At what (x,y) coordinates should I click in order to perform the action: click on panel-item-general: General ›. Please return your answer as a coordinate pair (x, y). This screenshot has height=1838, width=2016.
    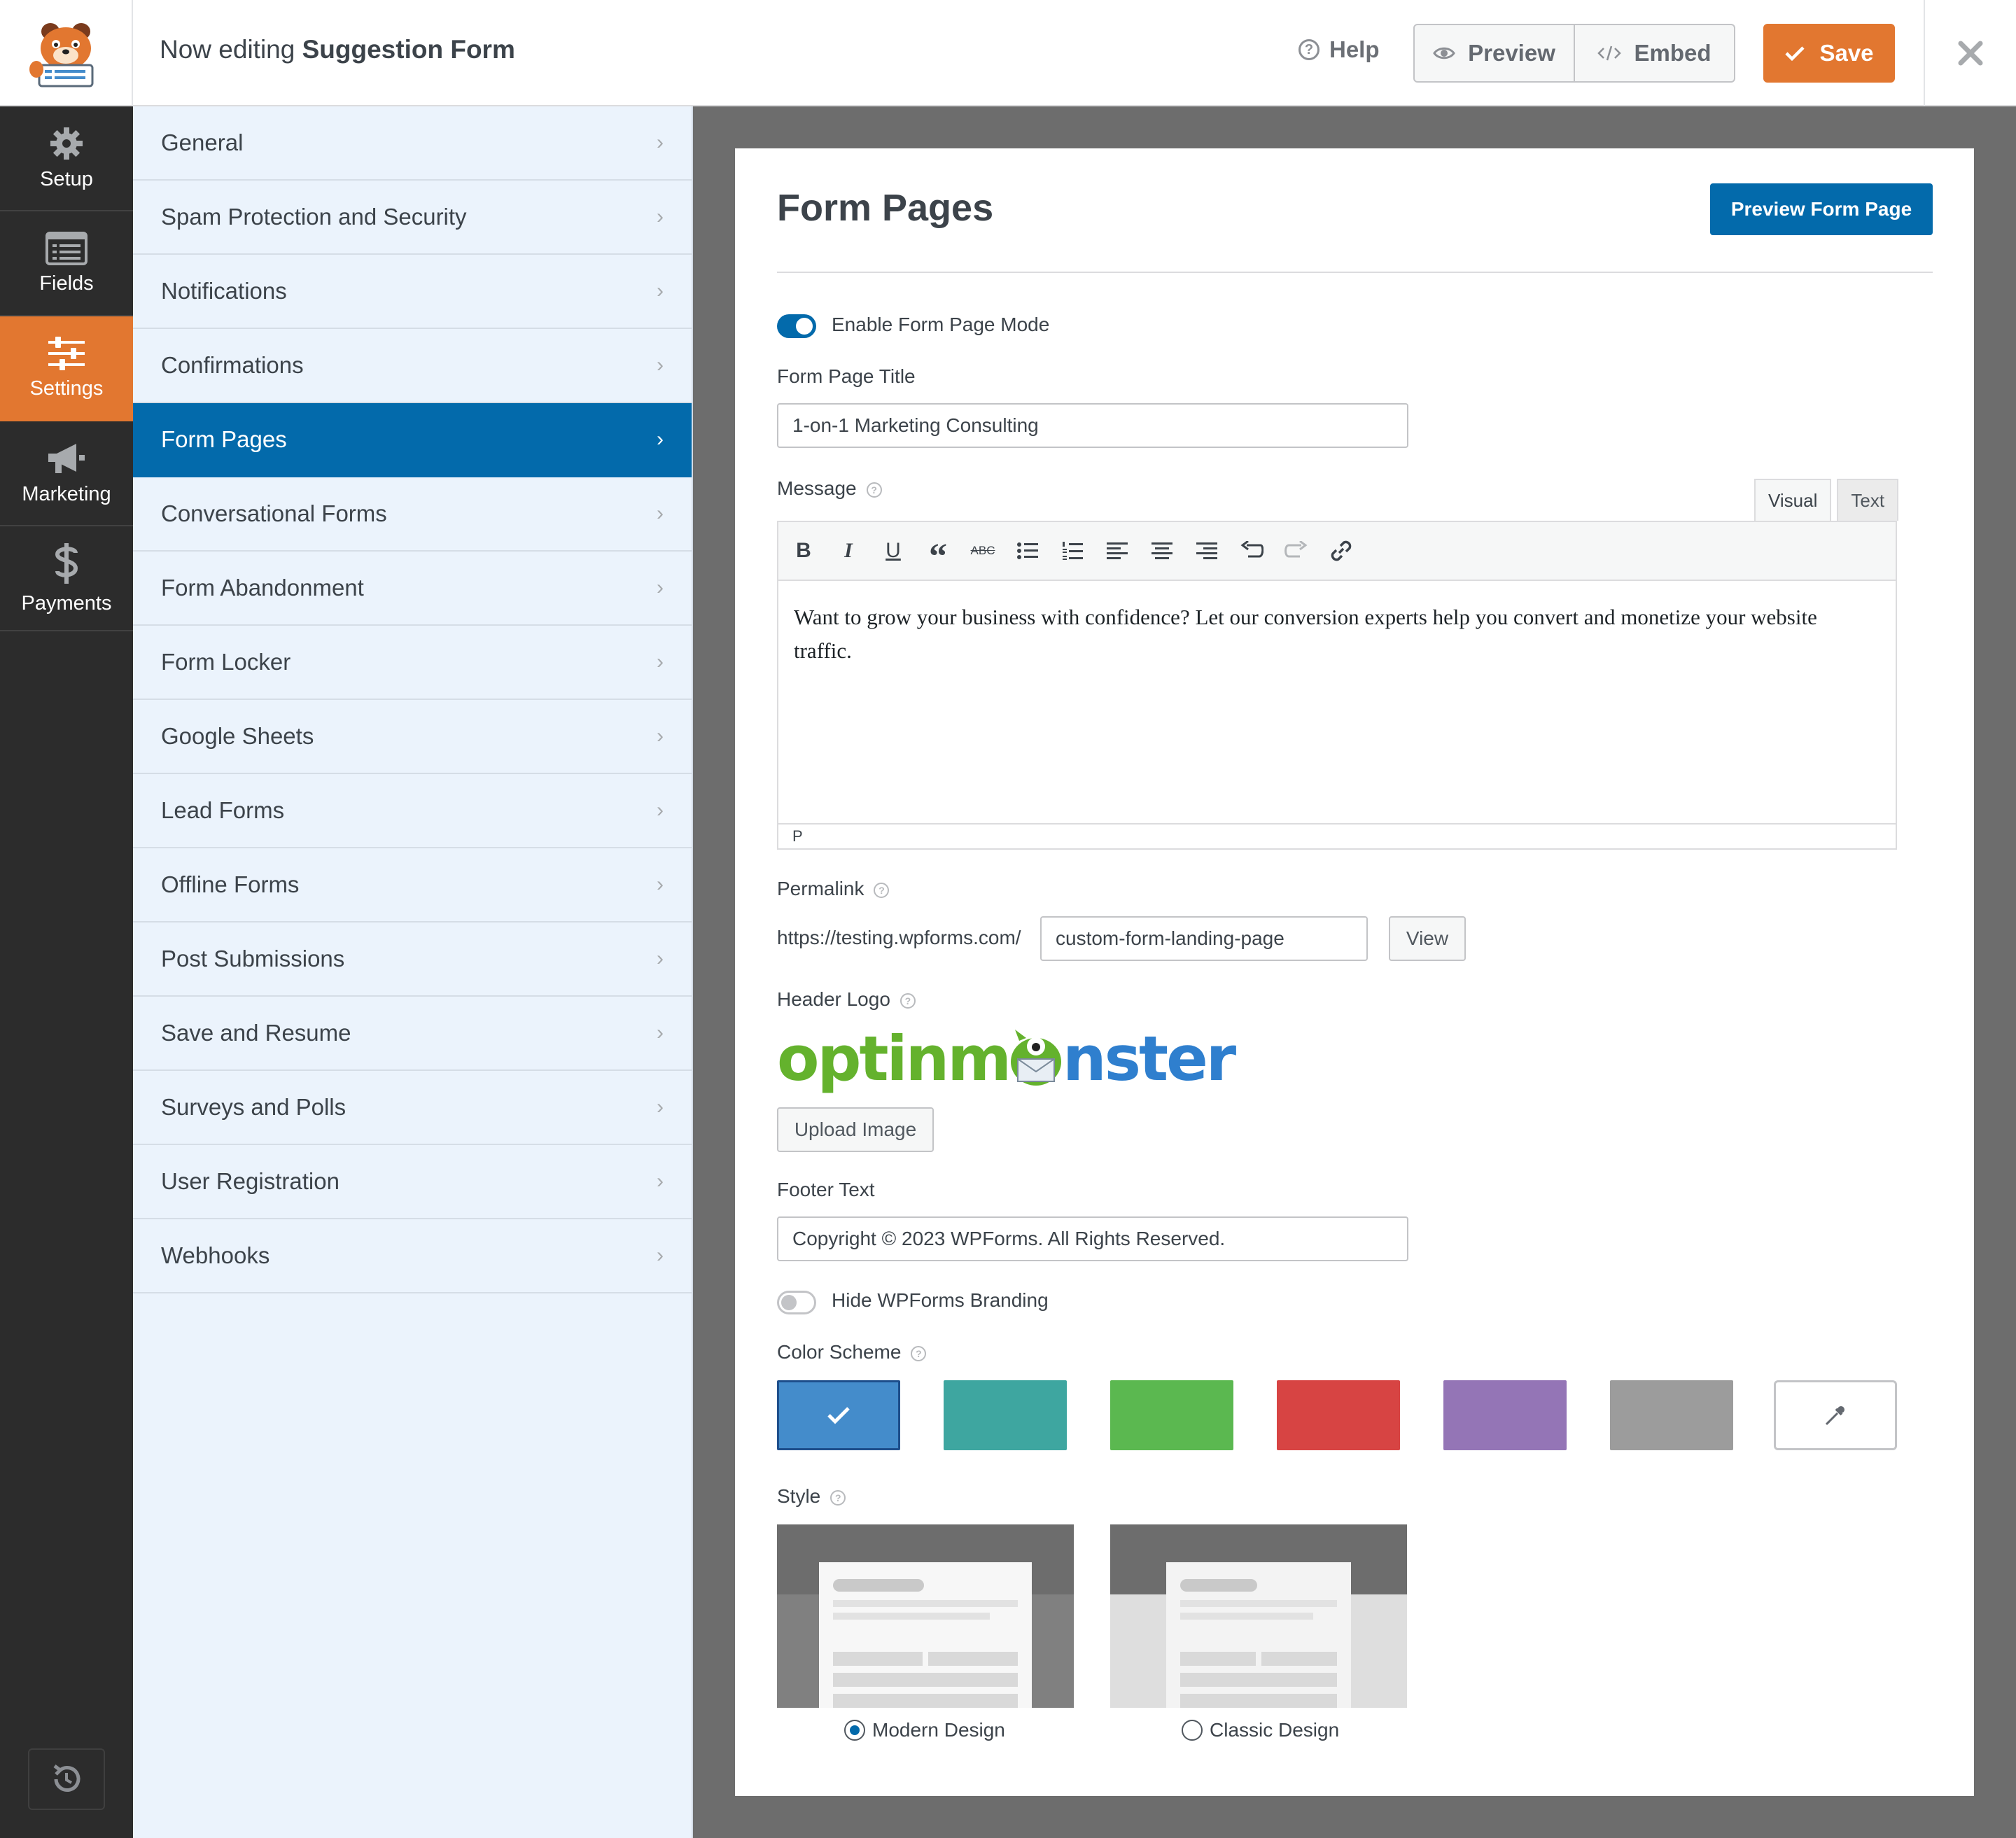
    Looking at the image, I should click on (412, 143).